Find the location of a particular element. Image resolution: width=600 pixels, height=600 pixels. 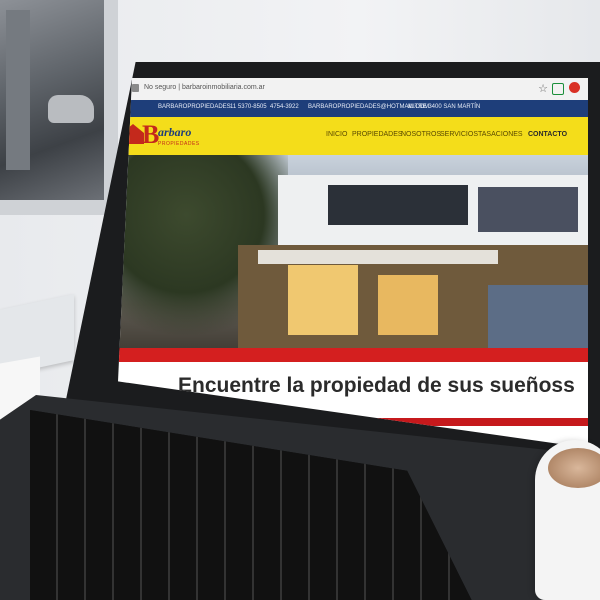

logo-house-icon is located at coordinates (133, 134).